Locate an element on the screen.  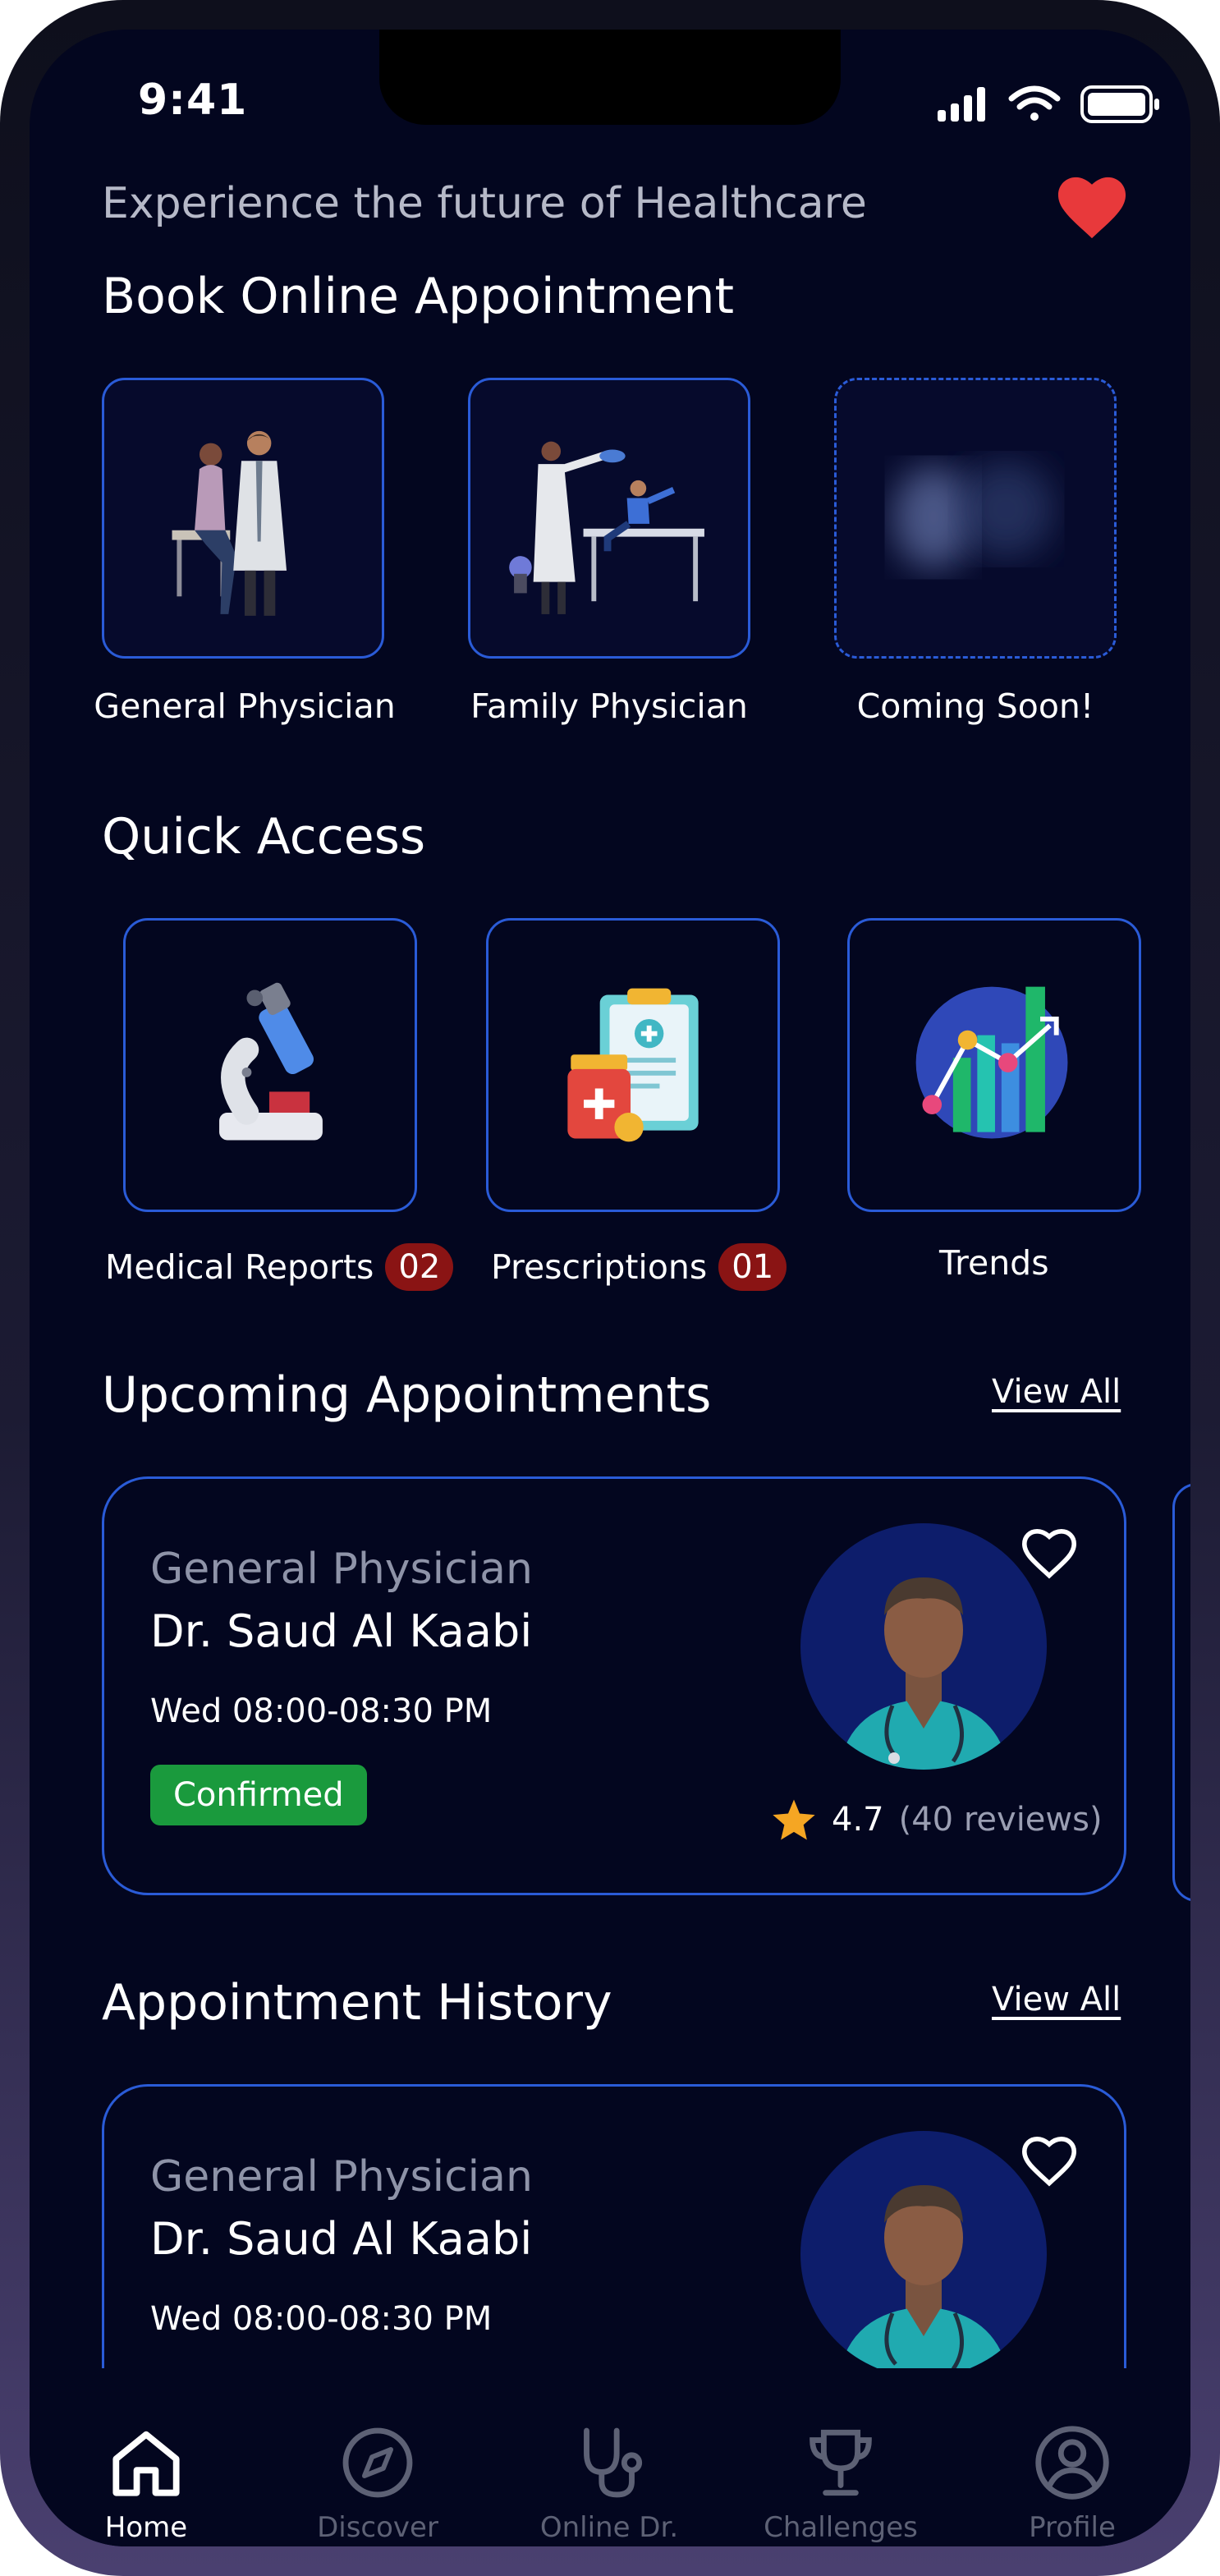
wifi-icon is located at coordinates (1034, 103).